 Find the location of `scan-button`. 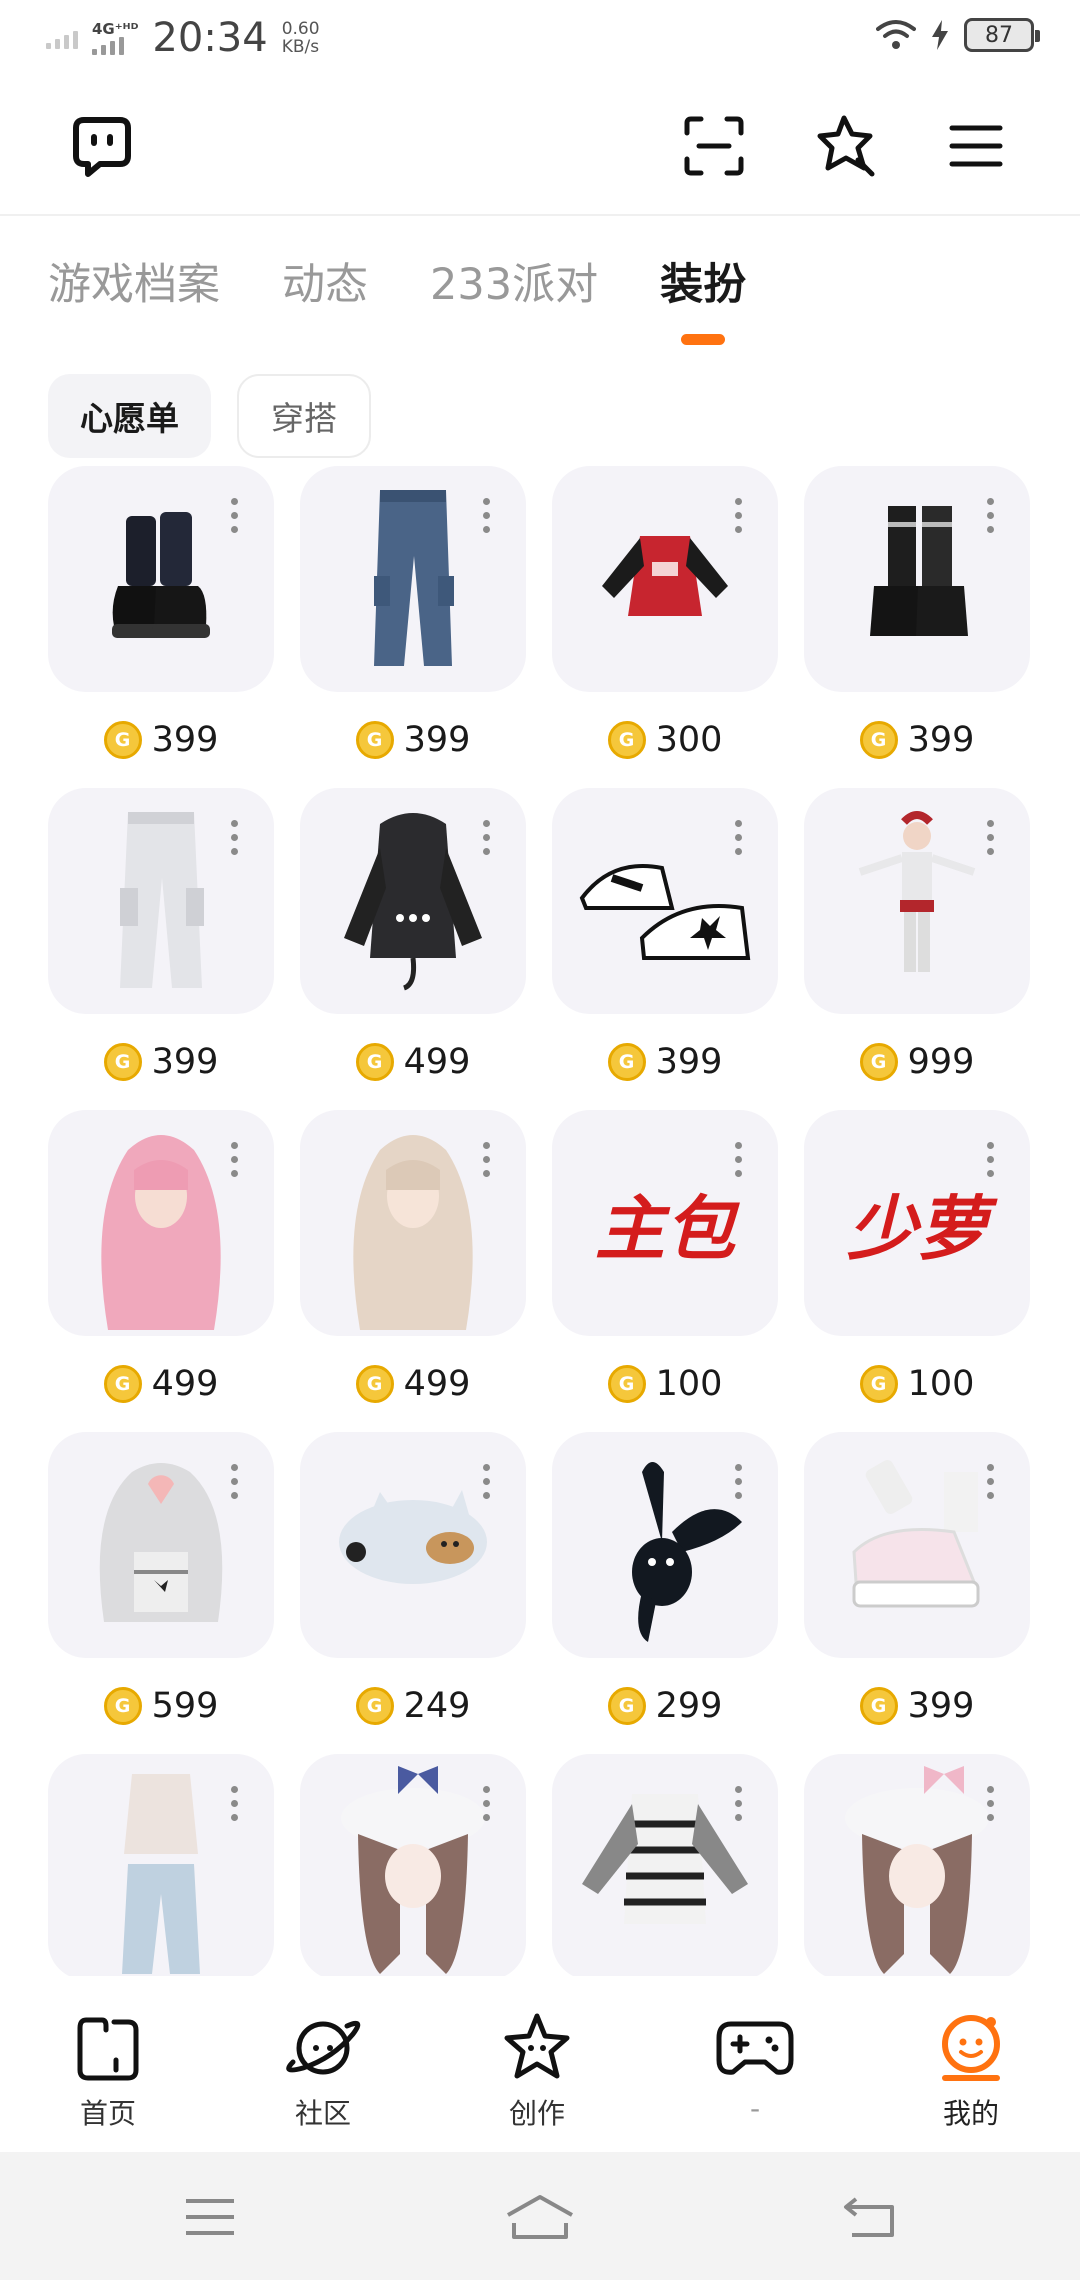

scan-button is located at coordinates (714, 146).